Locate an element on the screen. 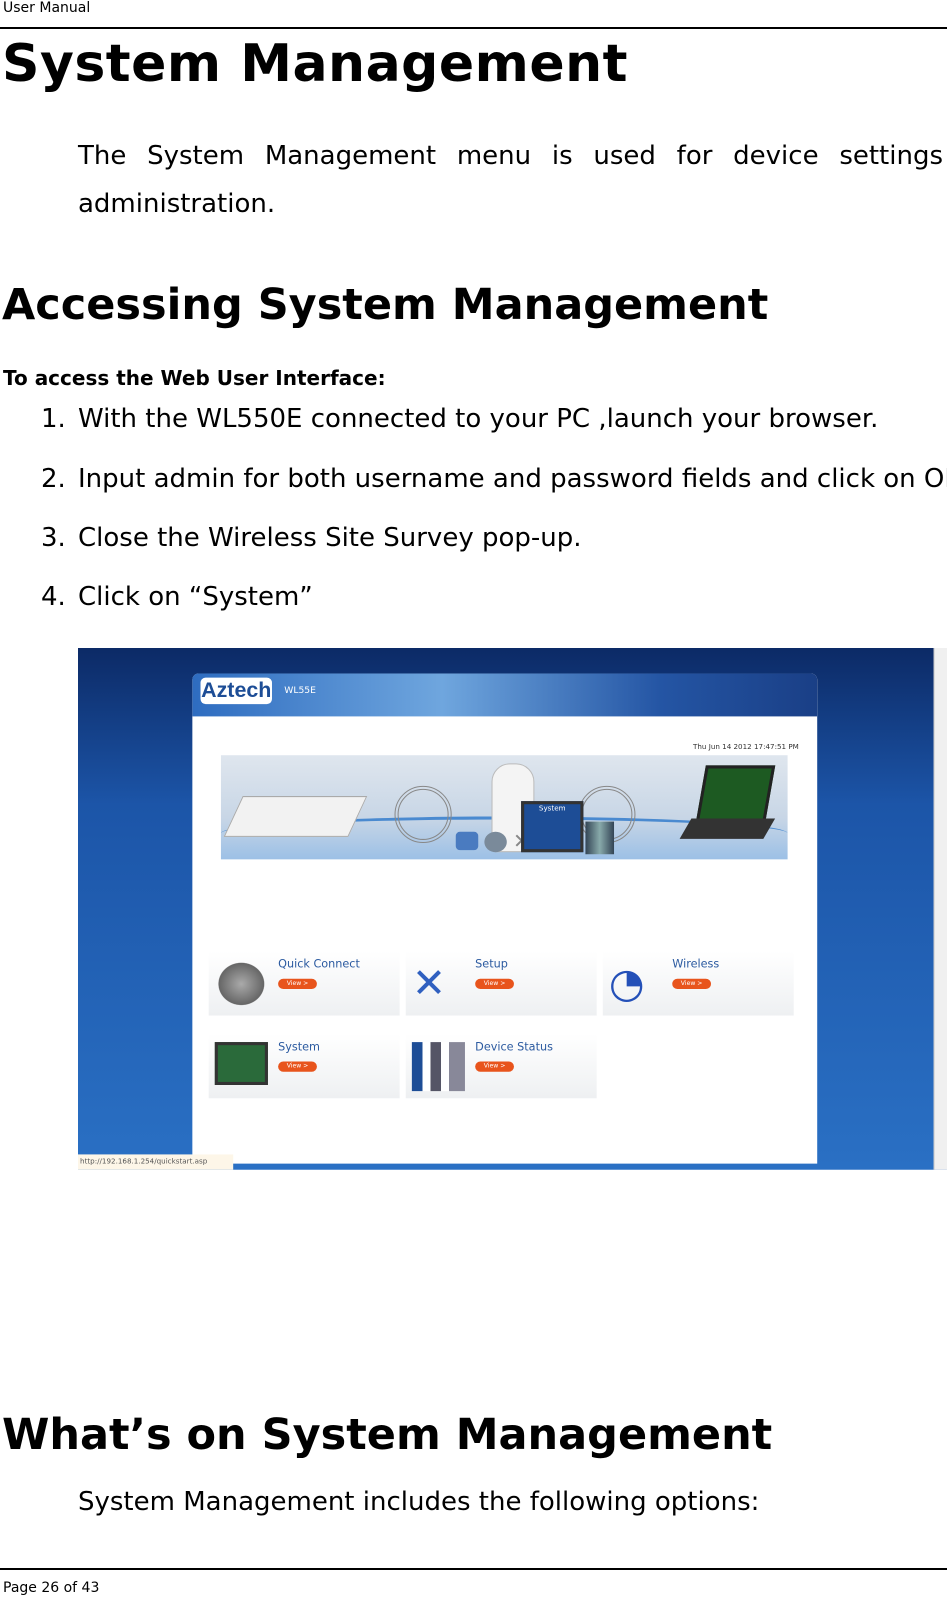 This screenshot has width=947, height=1601. system-nav-icon: System is located at coordinates (552, 827).